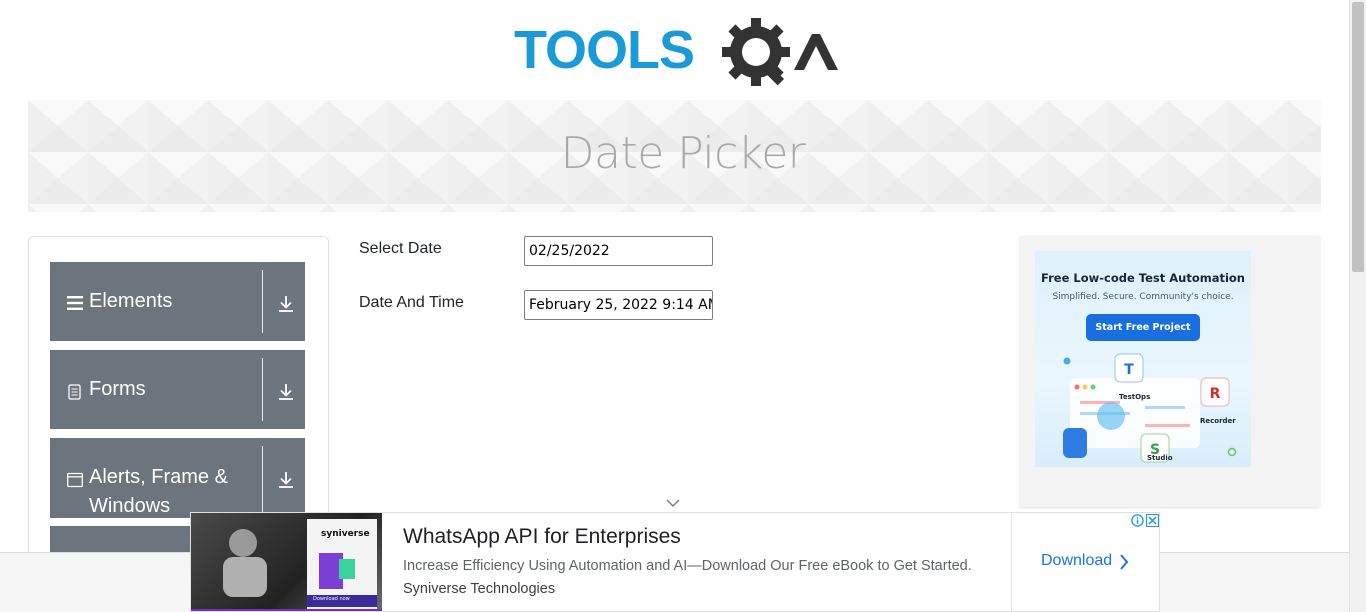 This screenshot has height=612, width=1366. Describe the element at coordinates (479, 589) in the screenshot. I see `ad-advertiser: Syniverse Technologies` at that location.